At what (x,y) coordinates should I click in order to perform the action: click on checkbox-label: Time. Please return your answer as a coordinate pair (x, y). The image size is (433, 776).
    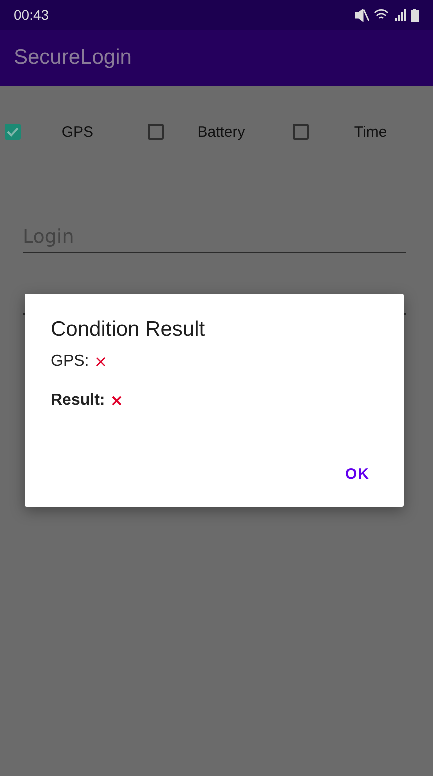
    Looking at the image, I should click on (370, 132).